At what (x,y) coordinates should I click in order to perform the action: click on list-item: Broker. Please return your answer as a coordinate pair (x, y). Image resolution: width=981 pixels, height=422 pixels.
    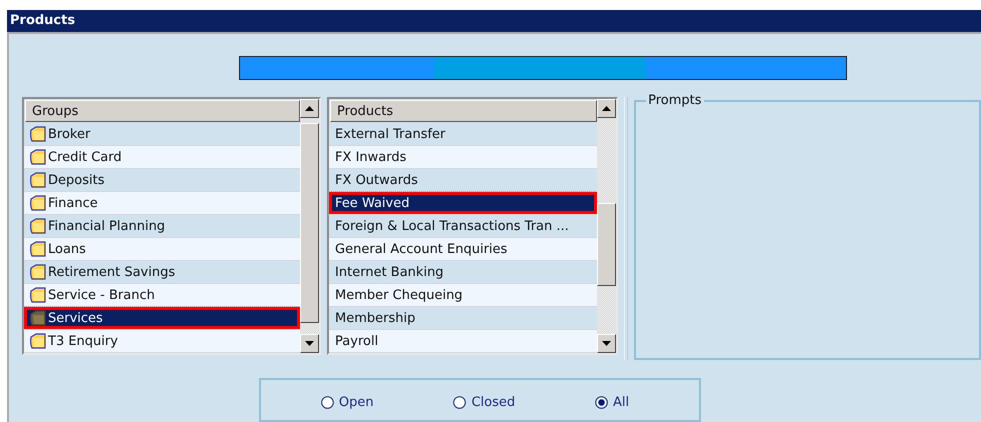
    Looking at the image, I should click on (162, 134).